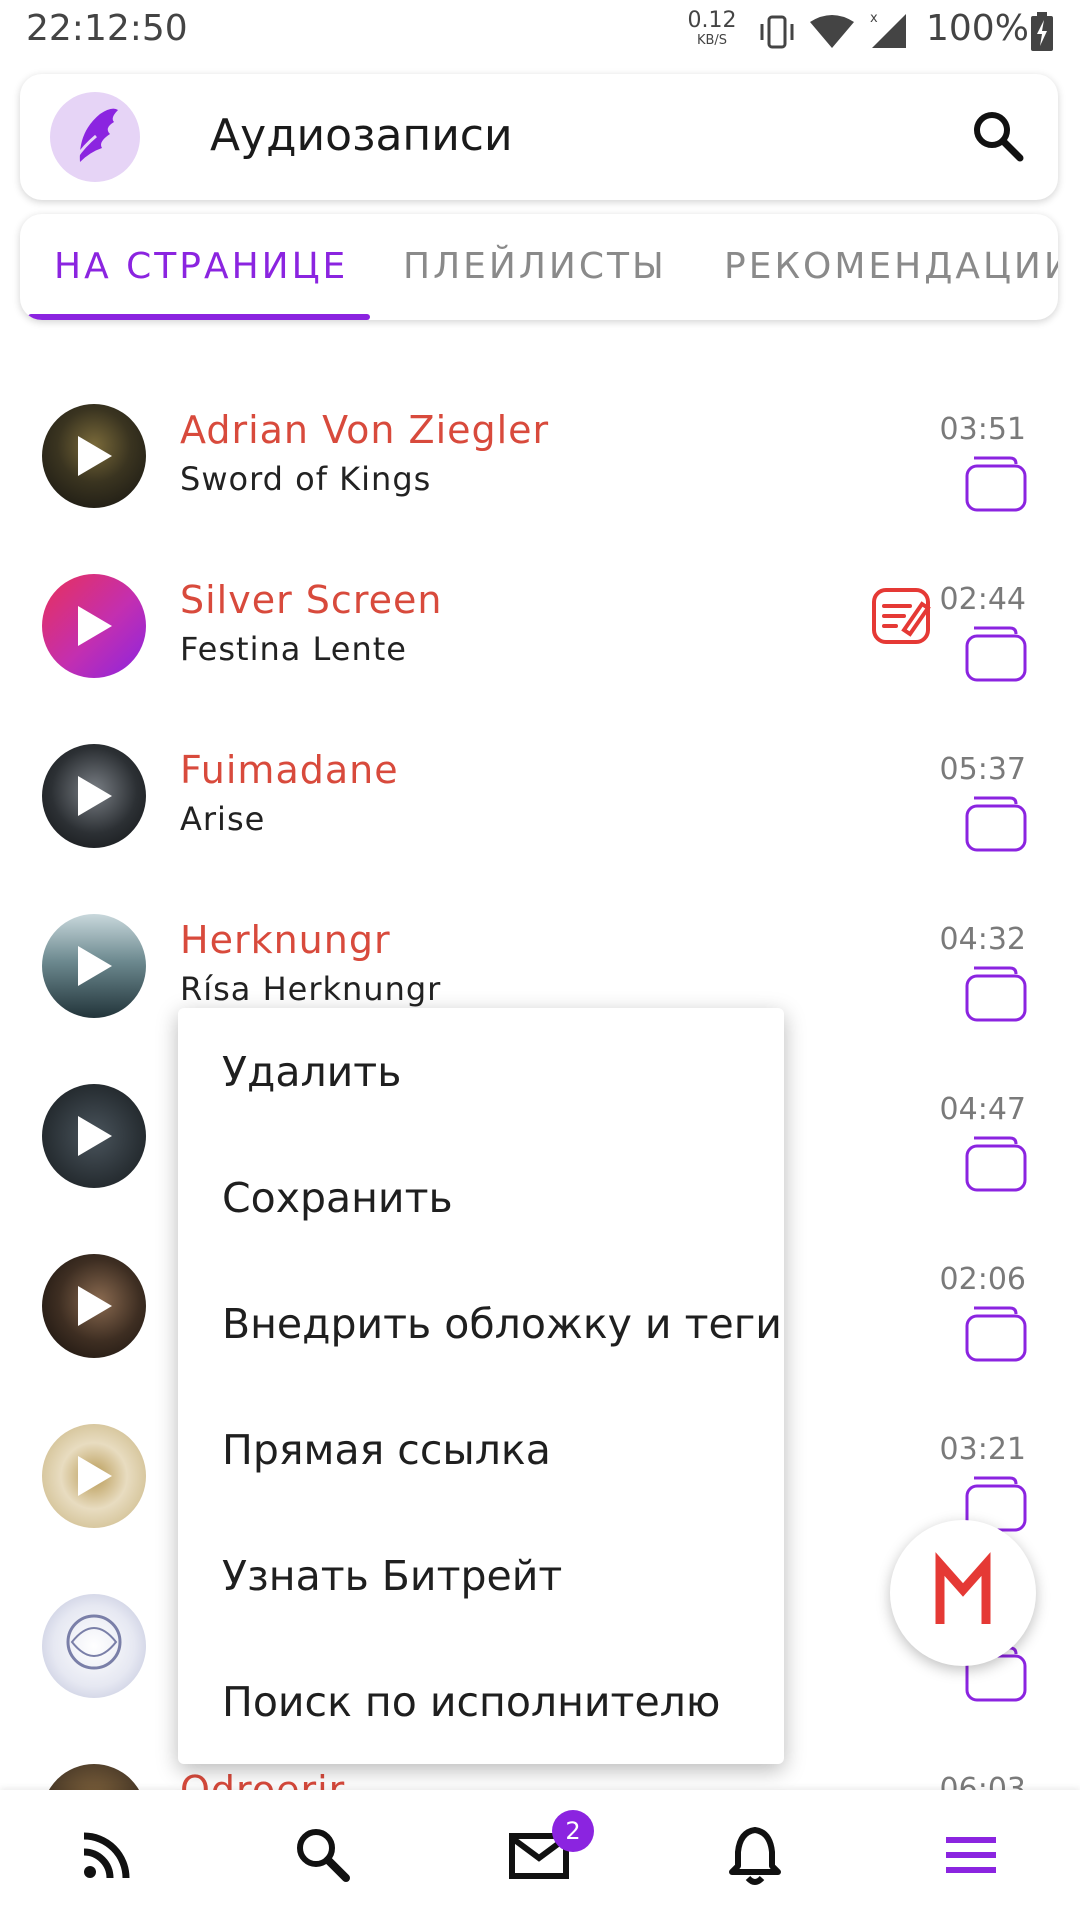 The width and height of the screenshot is (1080, 1920). Describe the element at coordinates (285, 940) in the screenshot. I see `track-artist: Herknungr` at that location.